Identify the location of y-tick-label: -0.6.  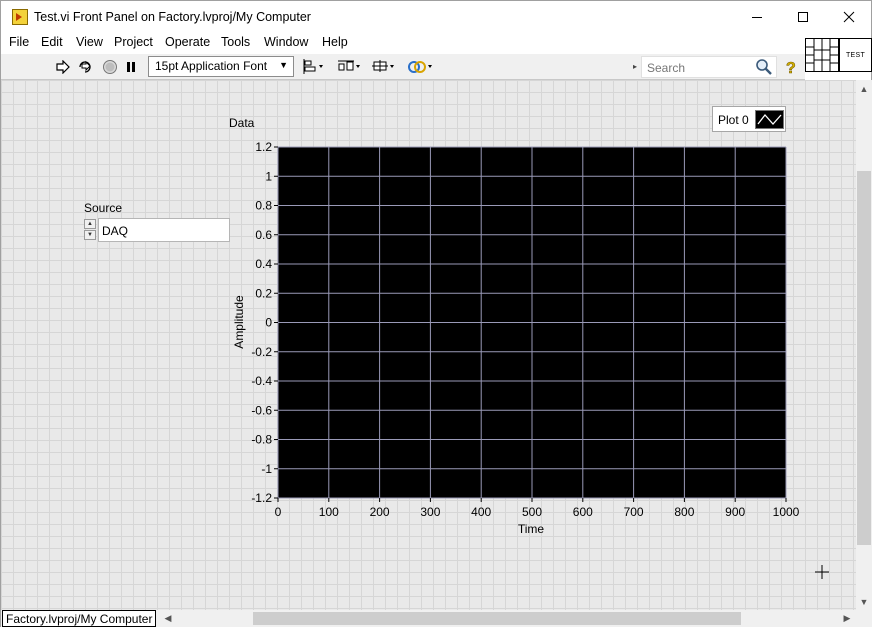
(261, 410).